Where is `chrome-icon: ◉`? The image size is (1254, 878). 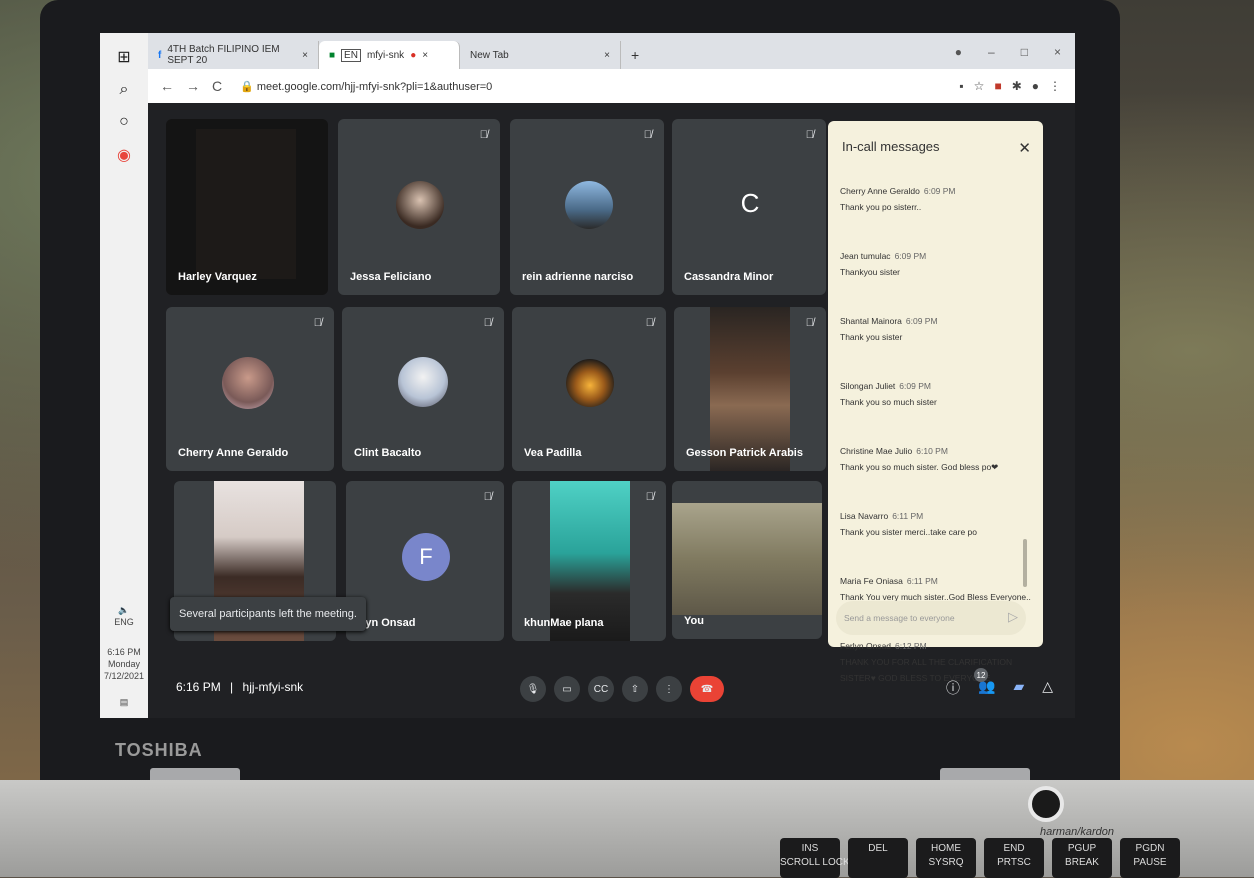
chrome-icon: ◉ is located at coordinates (124, 155).